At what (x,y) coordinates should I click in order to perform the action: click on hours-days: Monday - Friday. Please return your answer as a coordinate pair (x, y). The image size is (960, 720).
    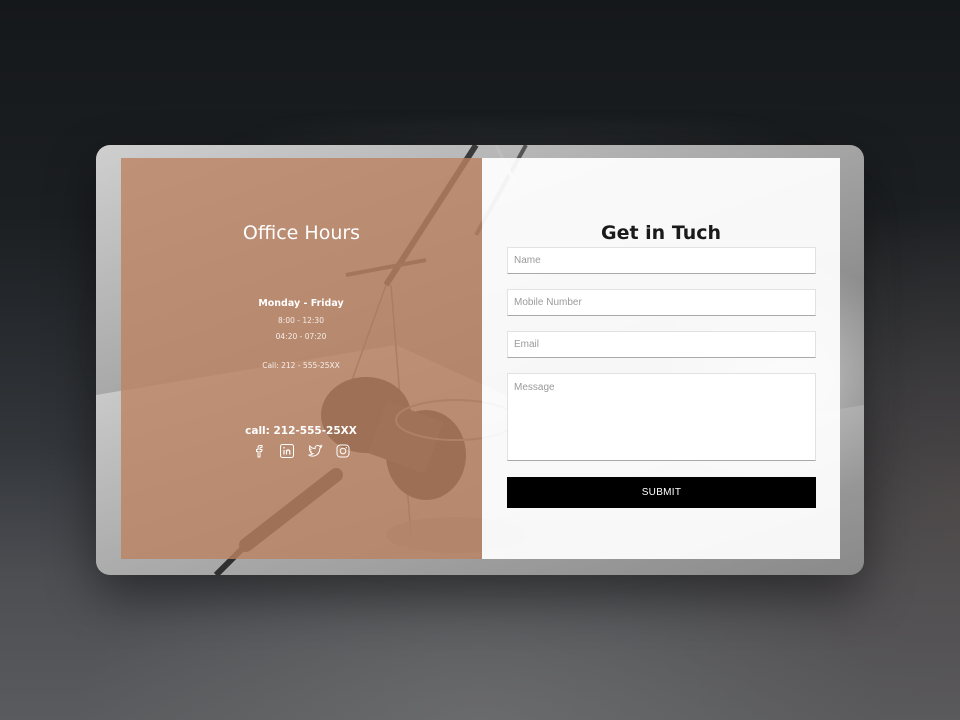
    Looking at the image, I should click on (301, 303).